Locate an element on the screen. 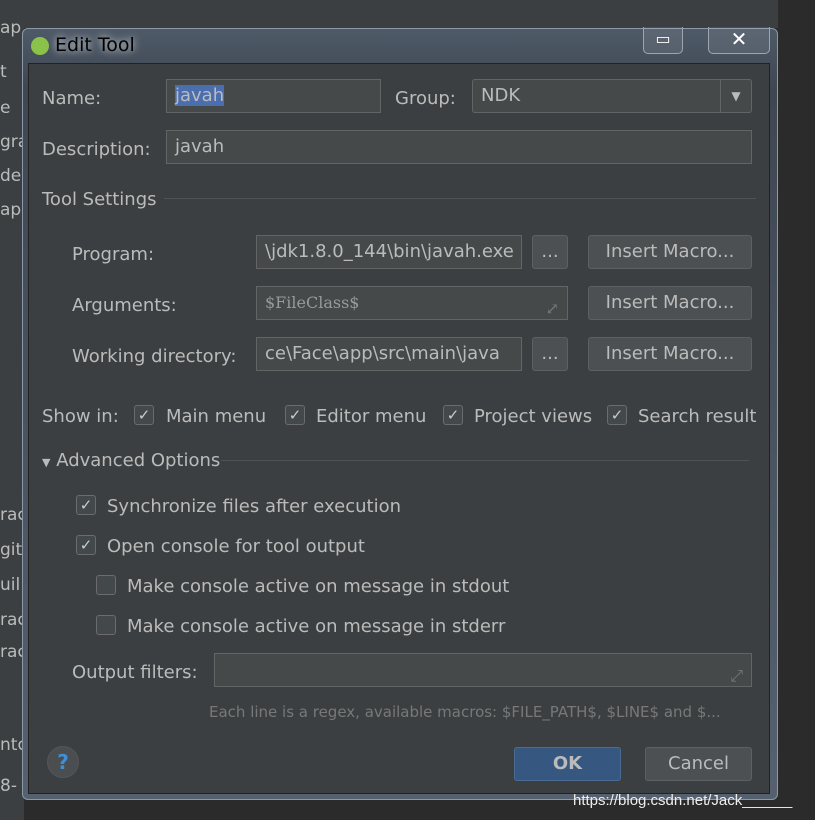 This screenshot has width=815, height=820. ide-background-top is located at coordinates (419, 14).